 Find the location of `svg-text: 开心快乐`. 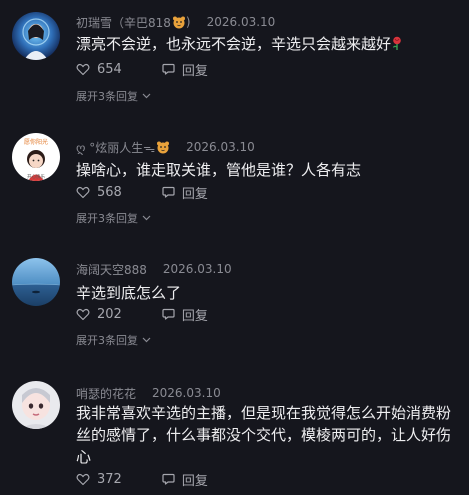

svg-text: 开心快乐 is located at coordinates (36, 176).